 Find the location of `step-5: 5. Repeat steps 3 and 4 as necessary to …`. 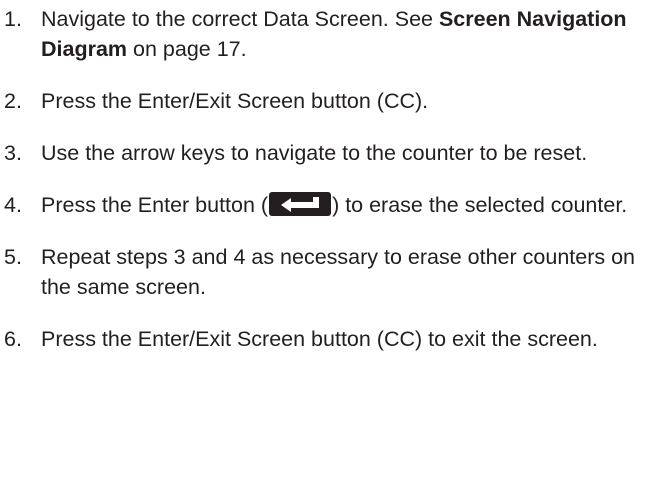

step-5: 5. Repeat steps 3 and 4 as necessary to … is located at coordinates (331, 272).